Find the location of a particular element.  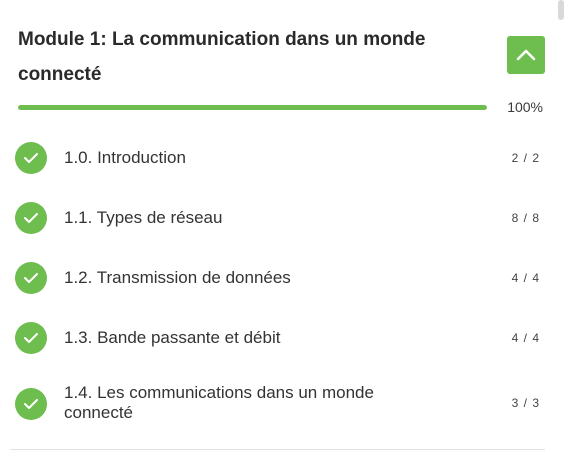

lesson-item-1-0: 1.0. Introduction 2 / 2 is located at coordinates (280, 158).